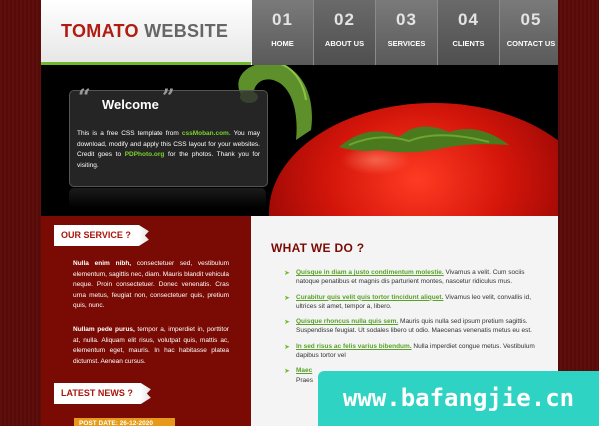 Image resolution: width=599 pixels, height=426 pixels. What do you see at coordinates (469, 32) in the screenshot?
I see `nav-item-clients: 04 CLIENTS` at bounding box center [469, 32].